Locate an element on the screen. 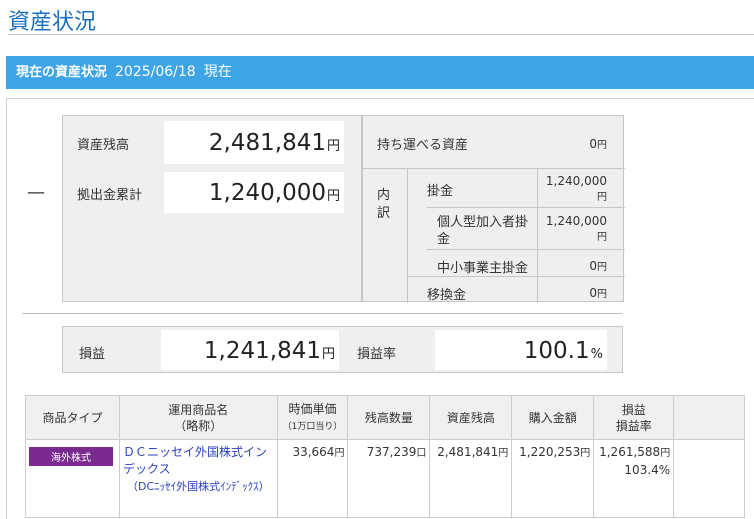 The height and width of the screenshot is (519, 754). header-price: 時価単価 （1万口当り） is located at coordinates (312, 417).